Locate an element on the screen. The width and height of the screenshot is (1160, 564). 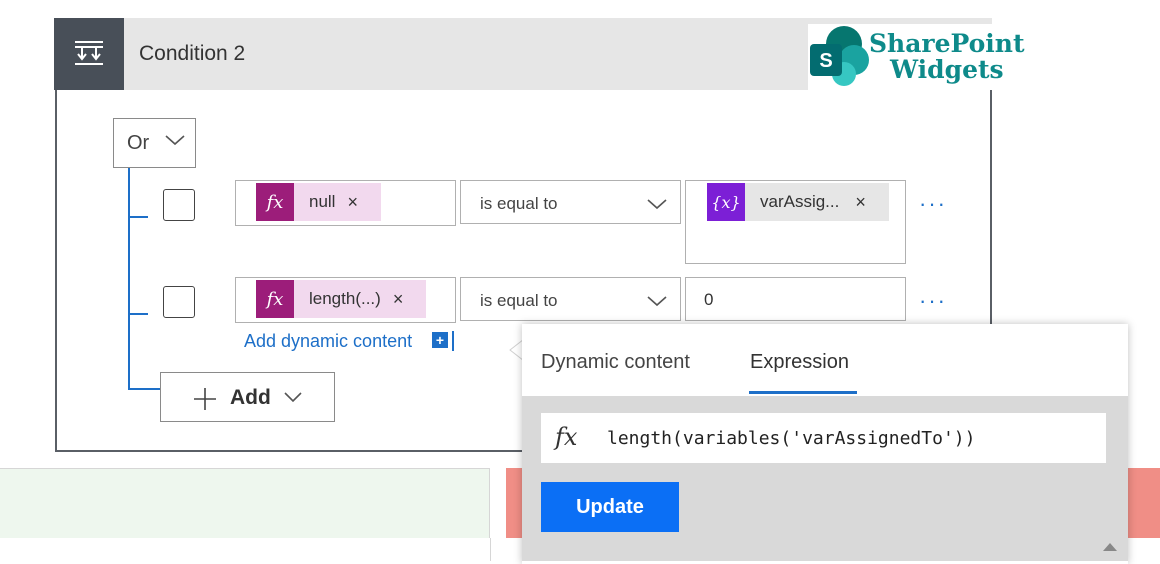
variable-token: {x} varAssig... × is located at coordinates (798, 202).